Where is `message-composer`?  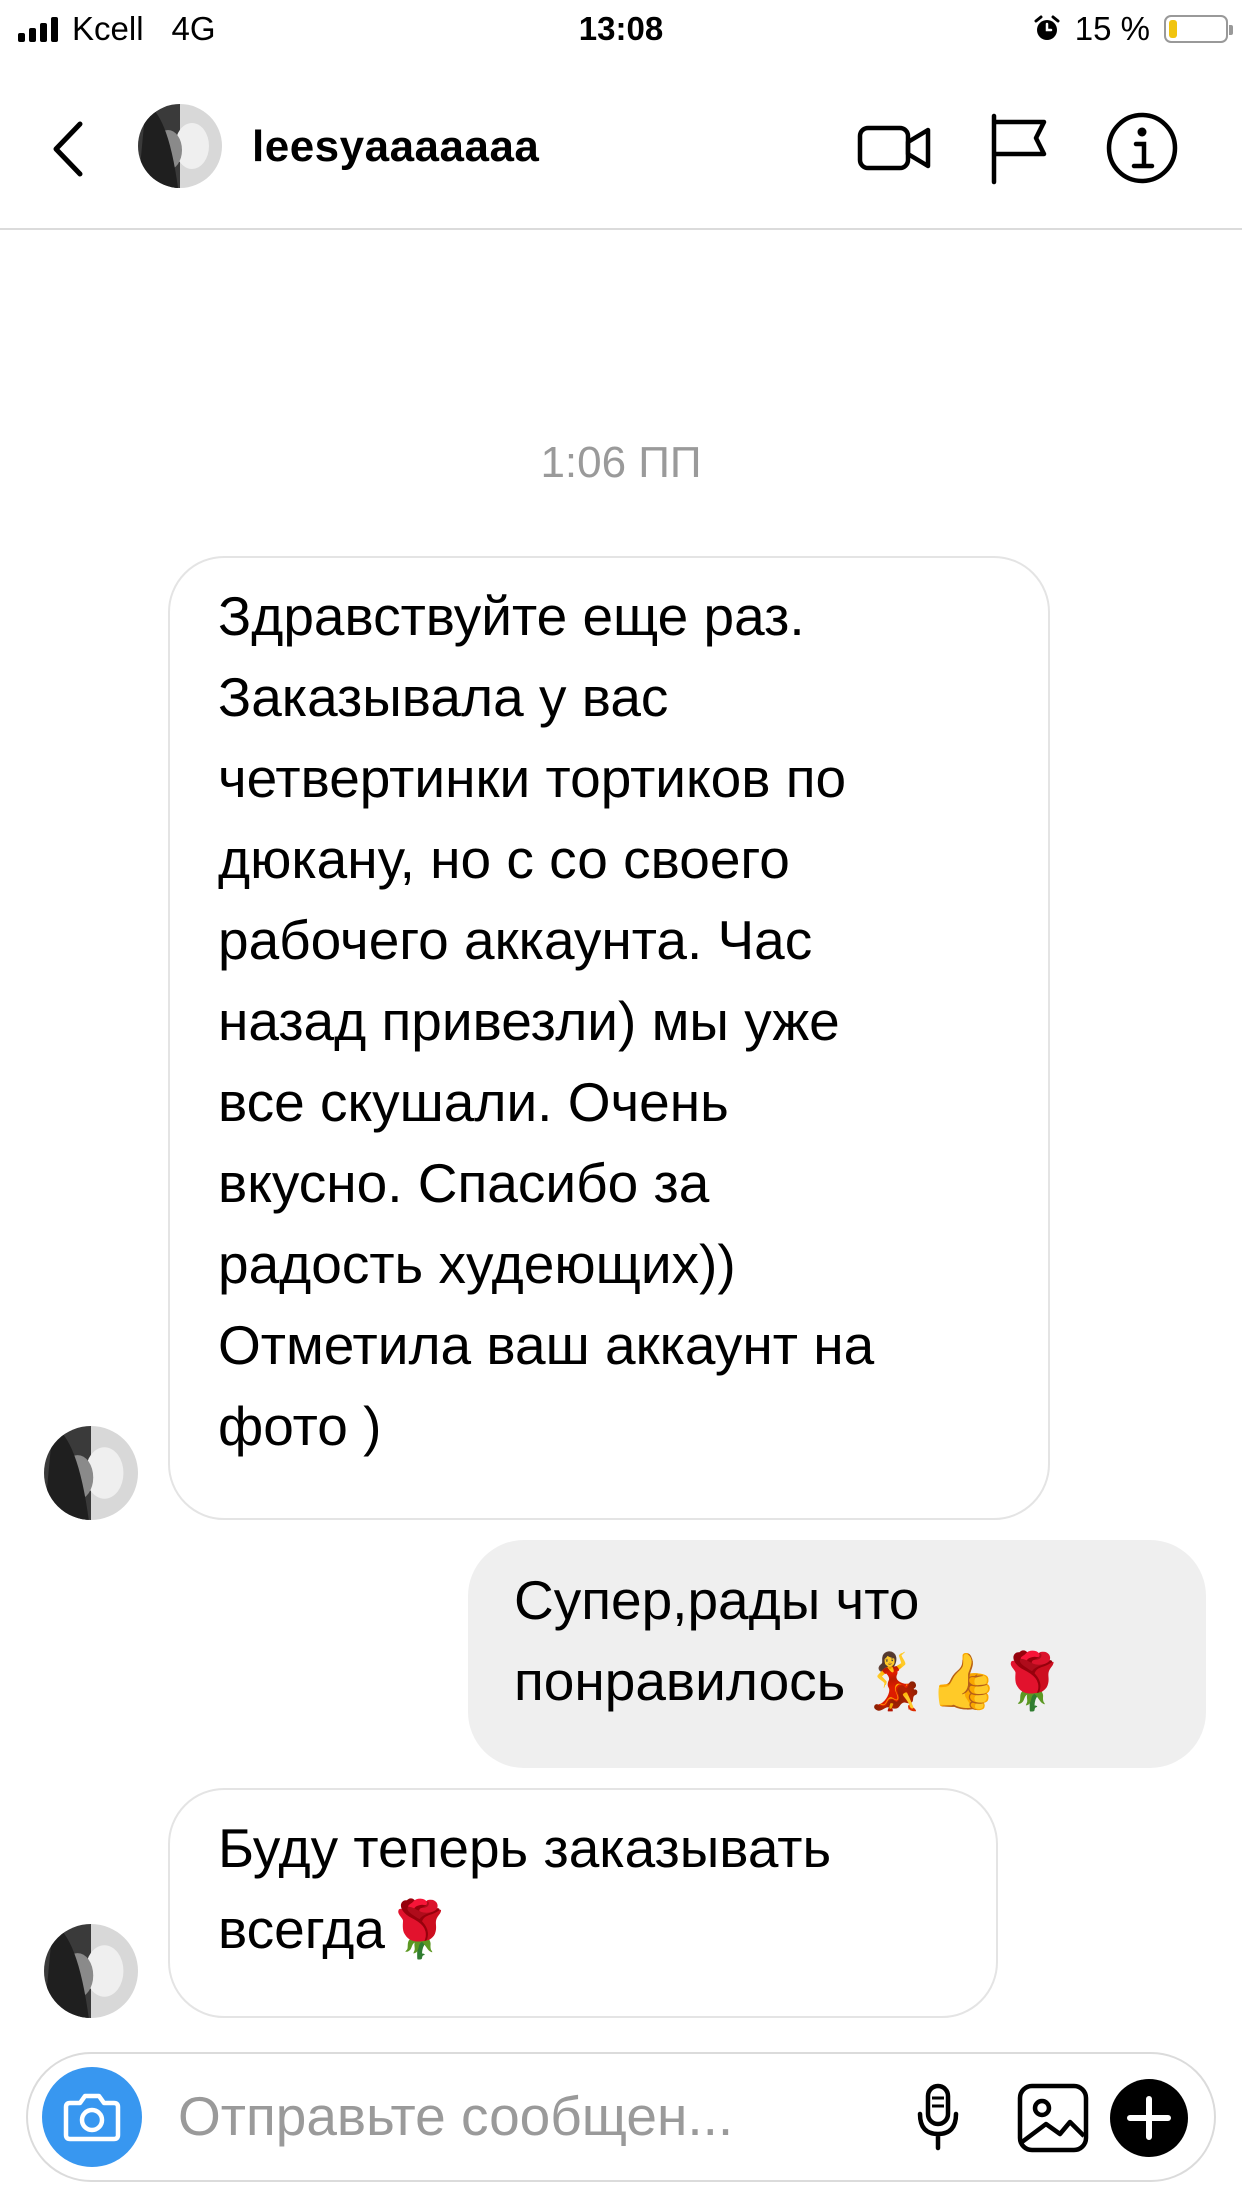 message-composer is located at coordinates (621, 2117).